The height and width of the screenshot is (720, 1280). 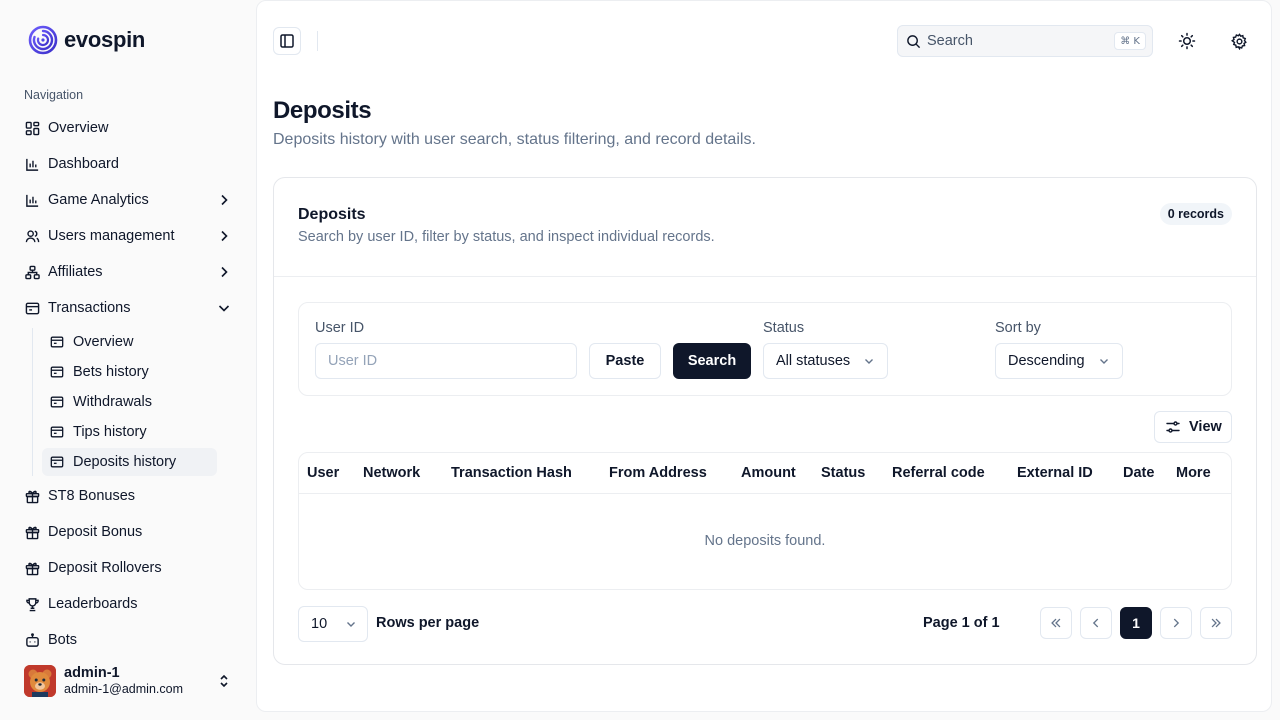 I want to click on status-select: All statuses, so click(x=825, y=361).